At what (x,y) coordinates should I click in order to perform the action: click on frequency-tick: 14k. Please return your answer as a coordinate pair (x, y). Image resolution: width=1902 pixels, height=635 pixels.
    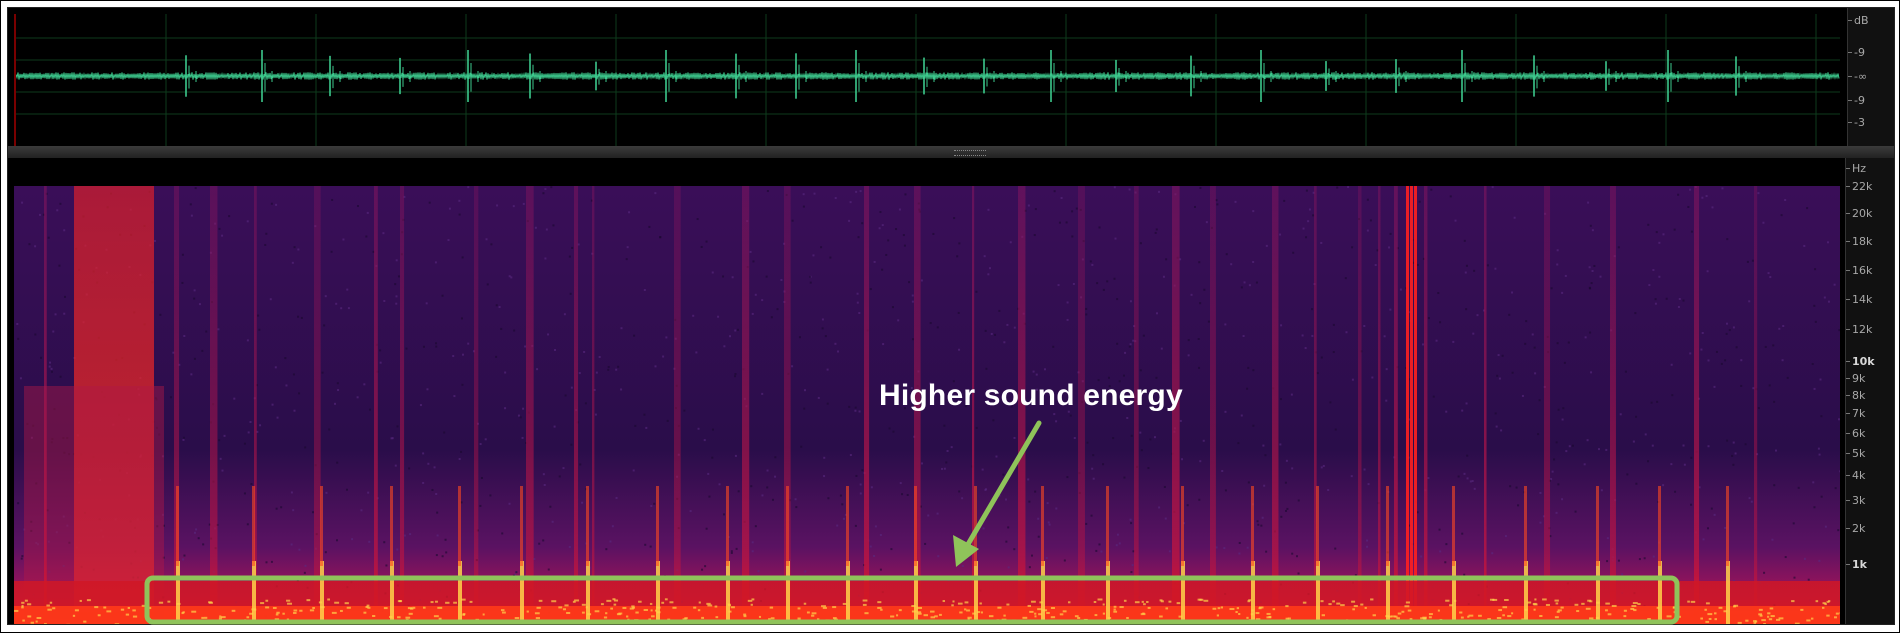
    Looking at the image, I should click on (1859, 299).